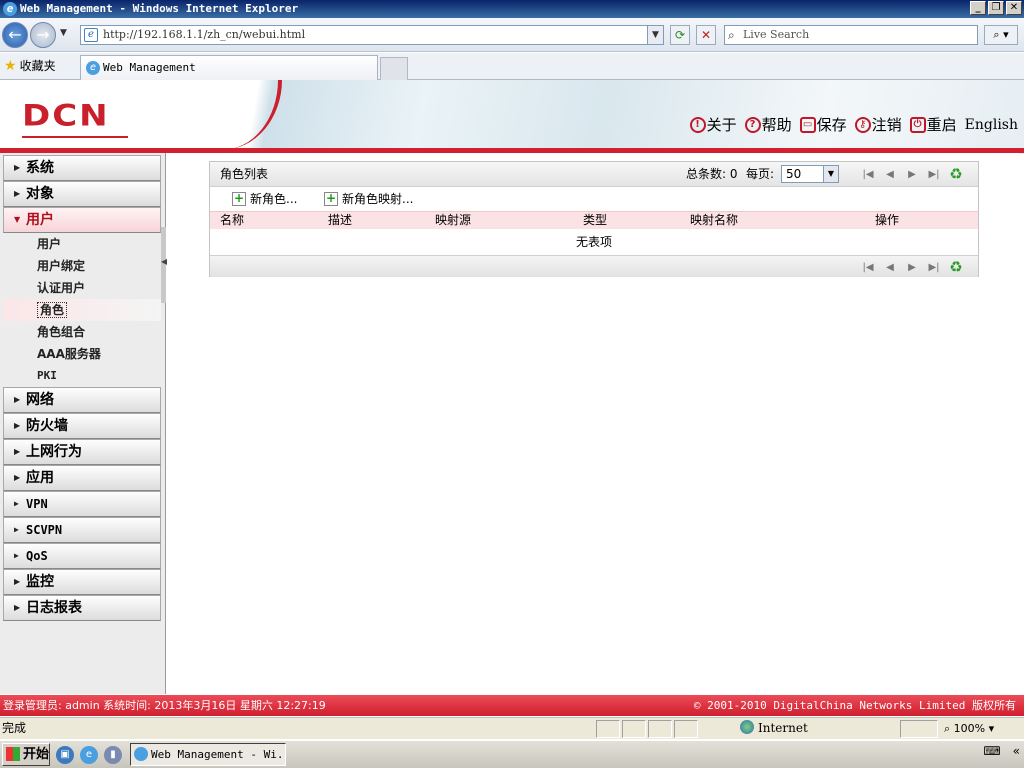 Image resolution: width=1024 pixels, height=768 pixels. I want to click on save-link: ▭ 保存, so click(823, 124).